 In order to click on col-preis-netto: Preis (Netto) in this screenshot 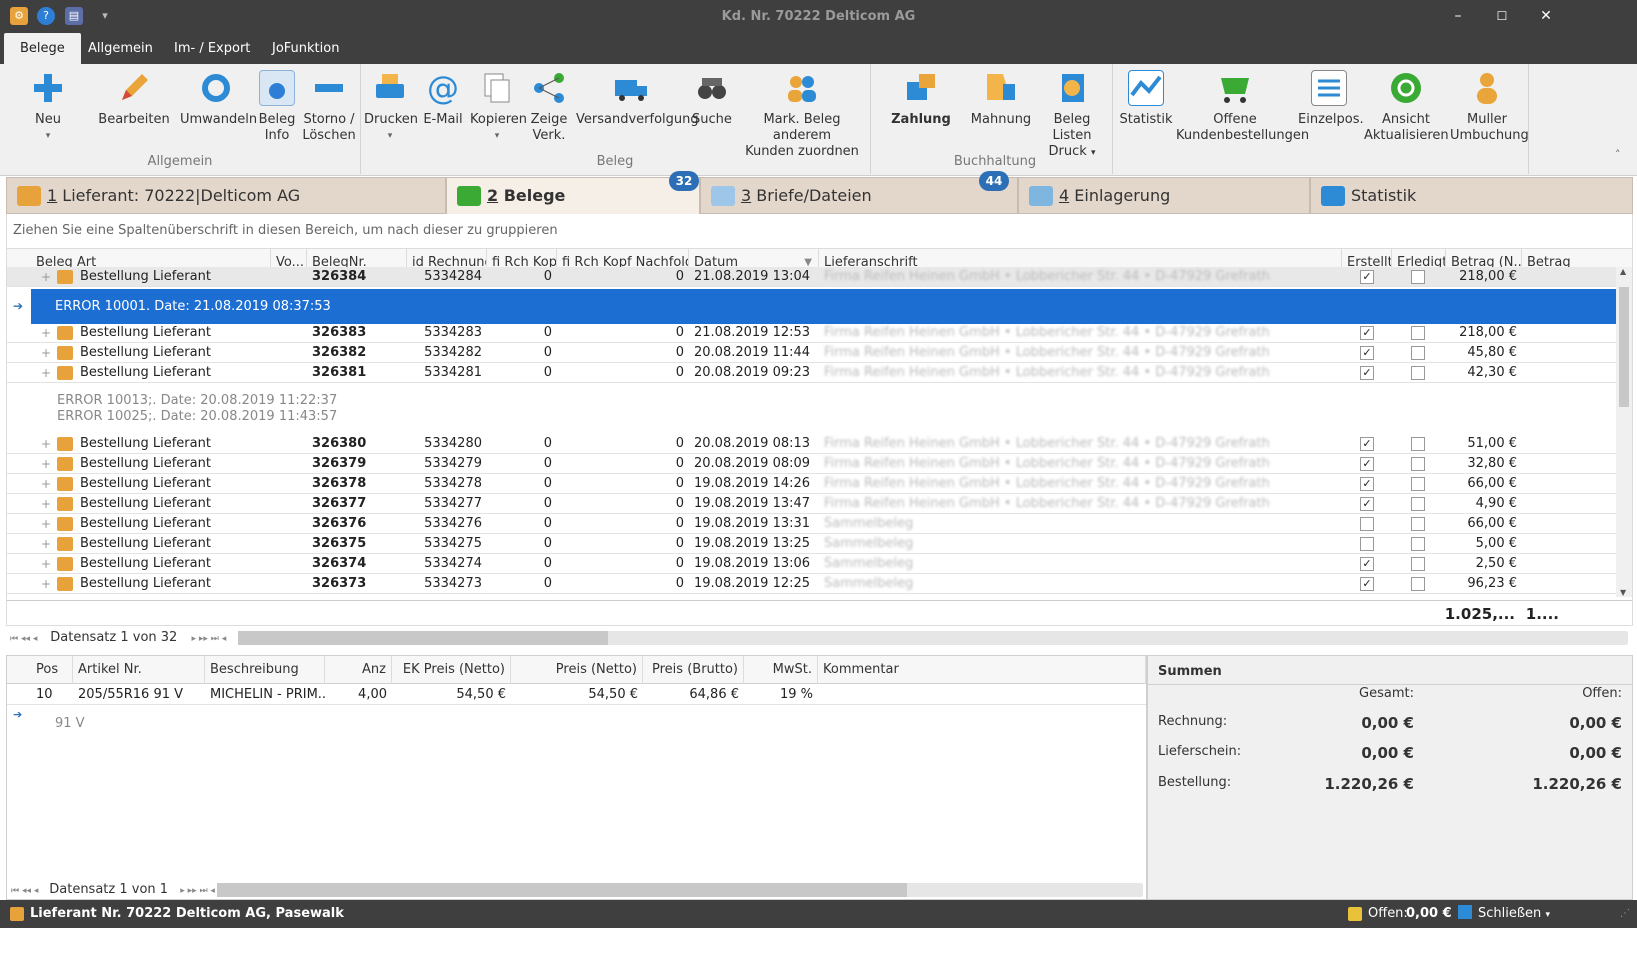, I will do `click(577, 670)`.